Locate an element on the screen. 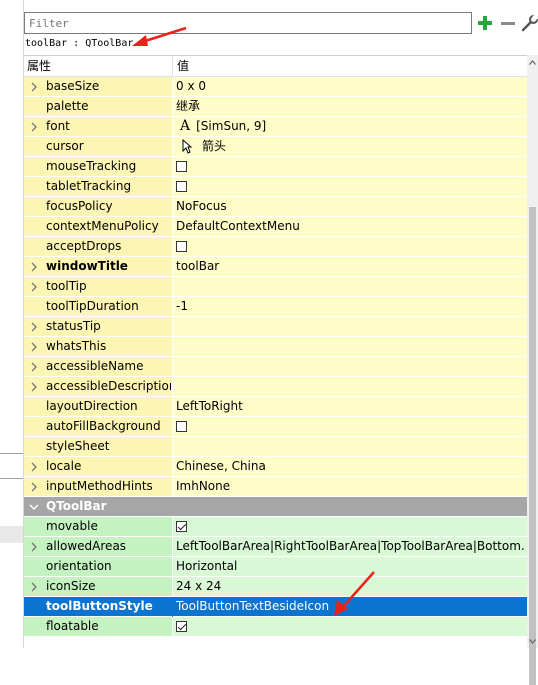 This screenshot has height=685, width=538. font-a-icon: A is located at coordinates (185, 126).